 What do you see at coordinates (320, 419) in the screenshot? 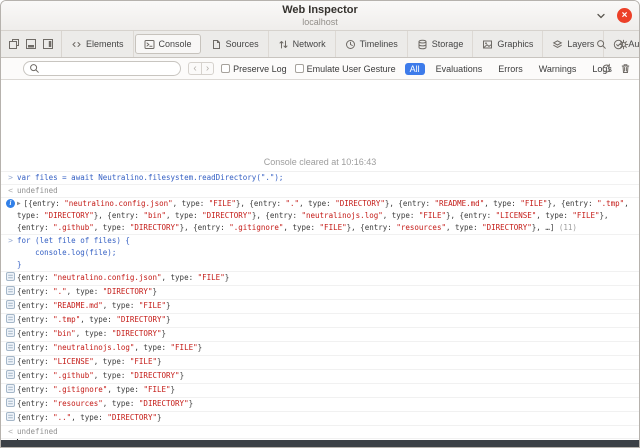
I see `console-log: {entry: "..", type: "DIRECTORY"}` at bounding box center [320, 419].